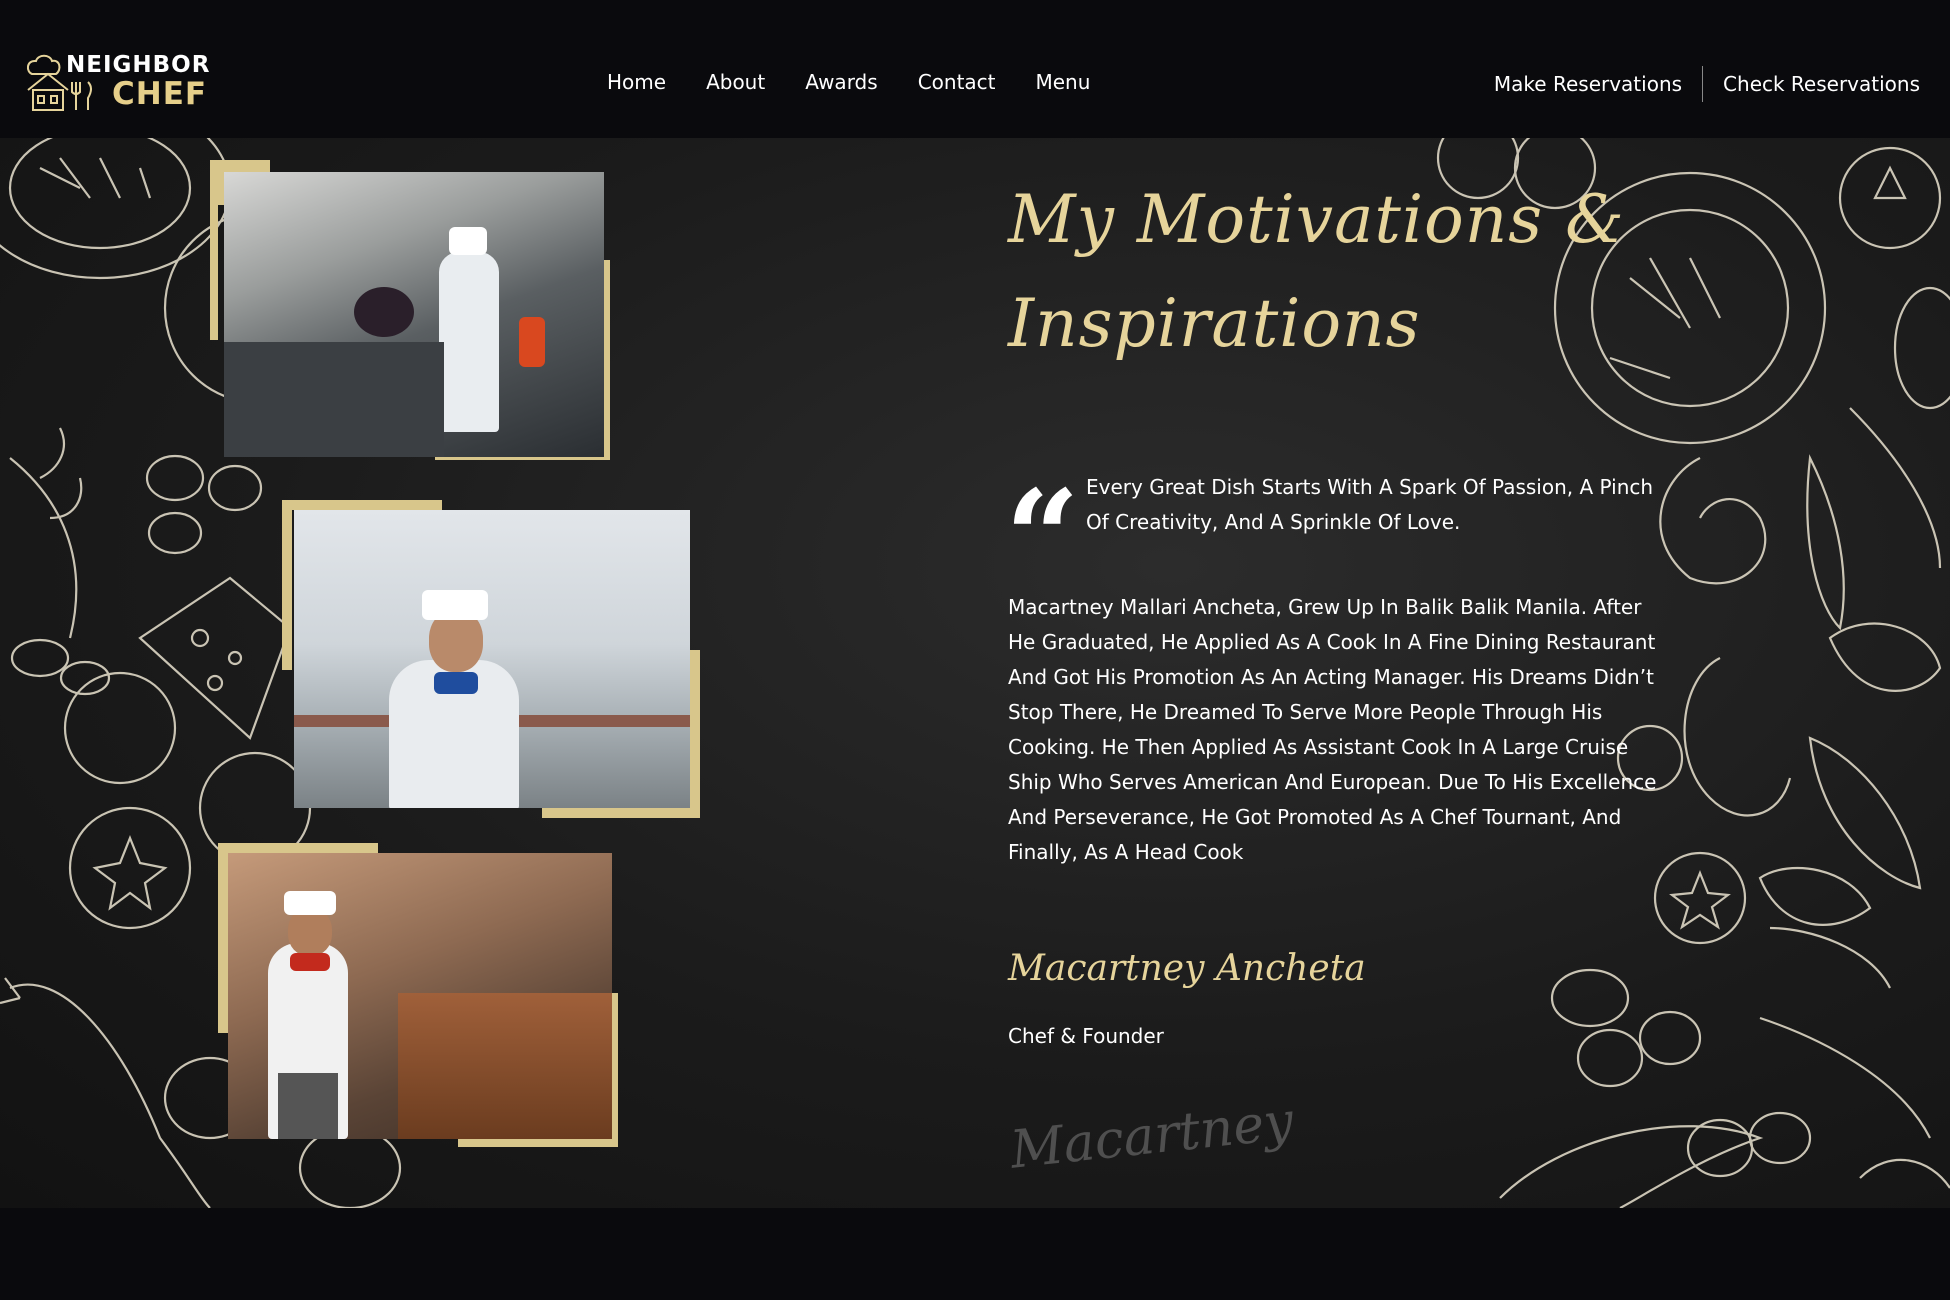  What do you see at coordinates (418, 995) in the screenshot?
I see `chef-photo-buffet-line` at bounding box center [418, 995].